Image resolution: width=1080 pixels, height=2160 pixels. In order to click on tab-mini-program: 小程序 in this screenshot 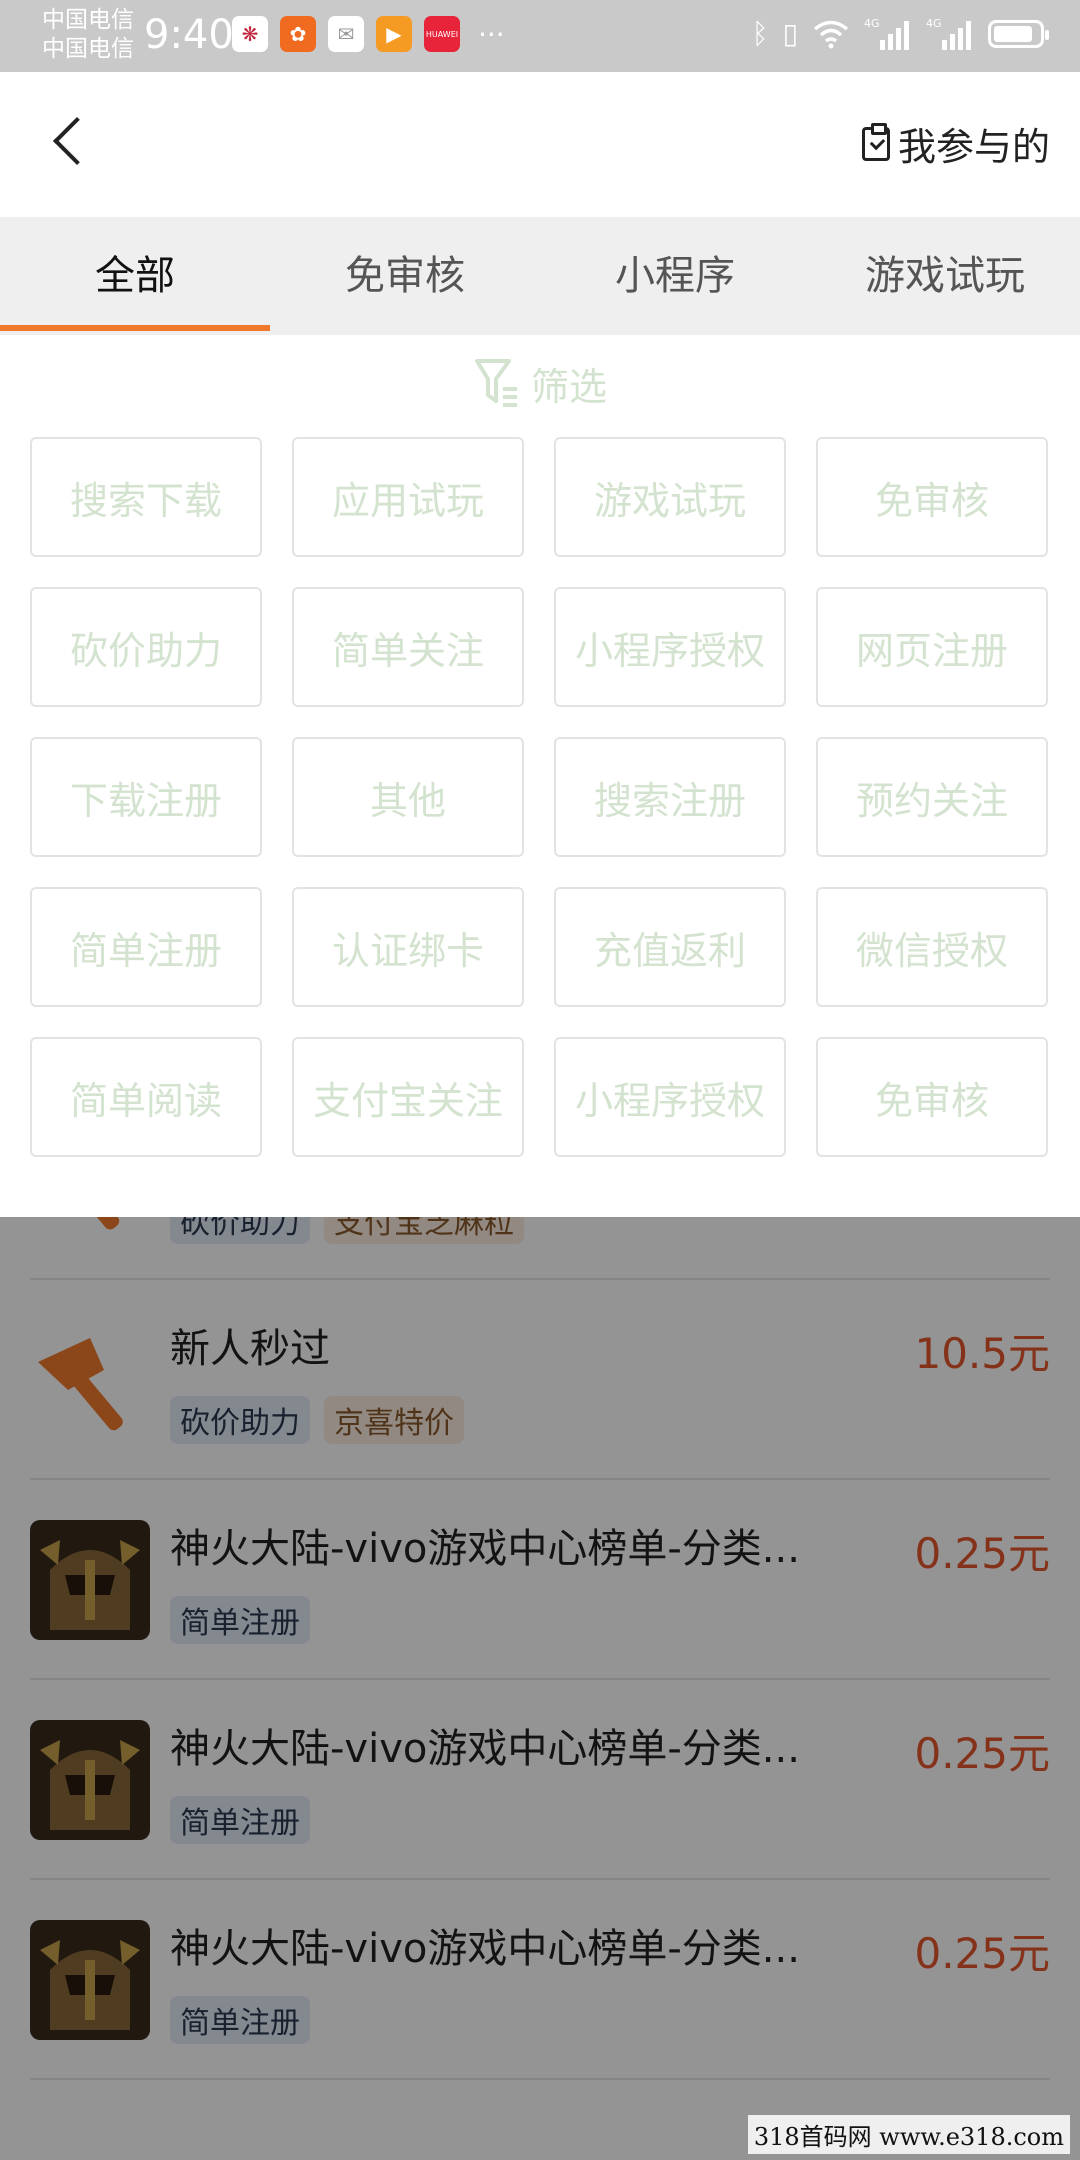, I will do `click(675, 276)`.